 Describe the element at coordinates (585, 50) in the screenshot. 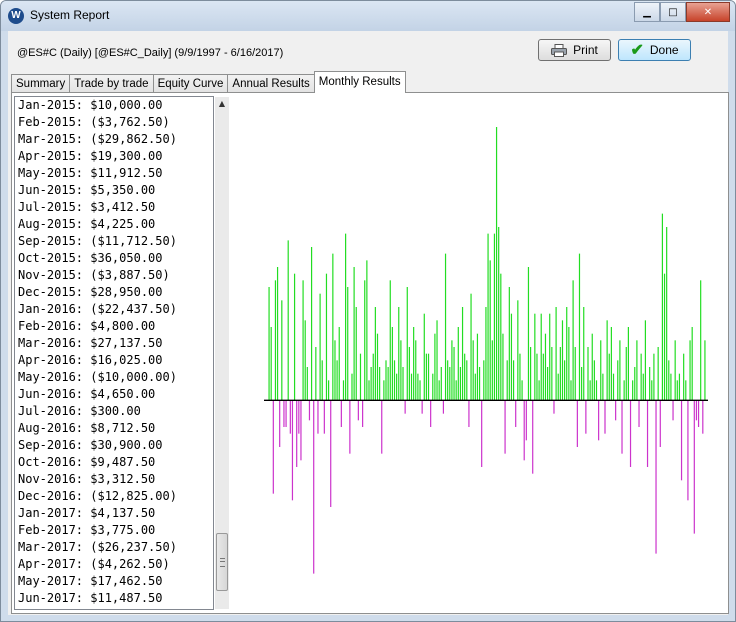

I see `print-label: Print` at that location.